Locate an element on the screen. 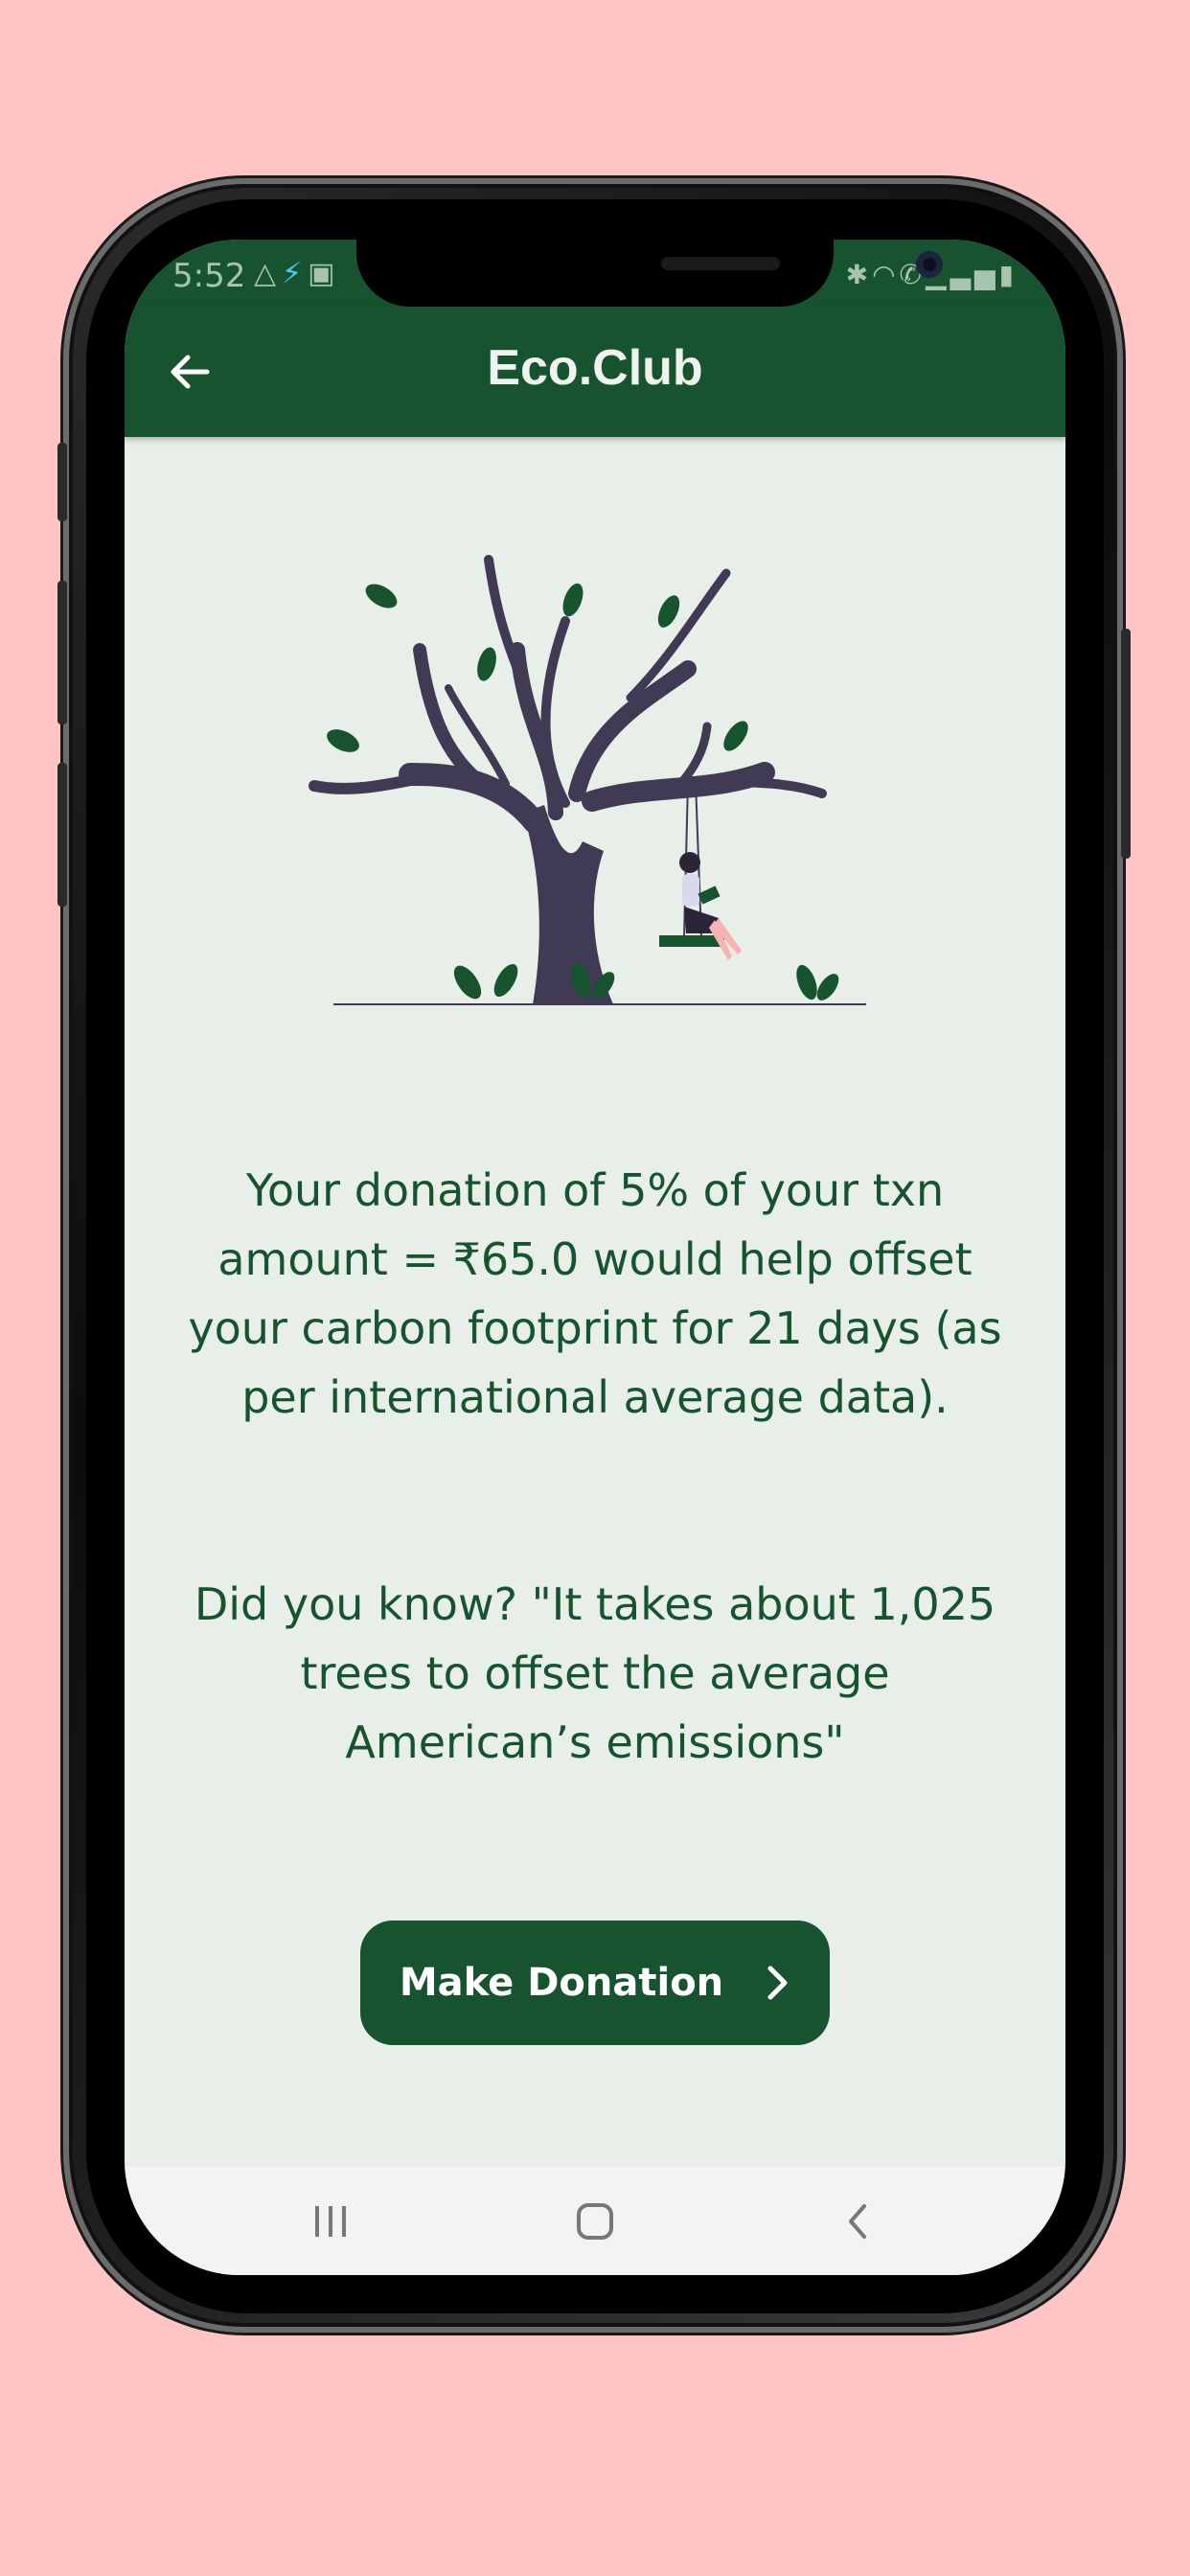  image-icon: ▣ is located at coordinates (325, 273).